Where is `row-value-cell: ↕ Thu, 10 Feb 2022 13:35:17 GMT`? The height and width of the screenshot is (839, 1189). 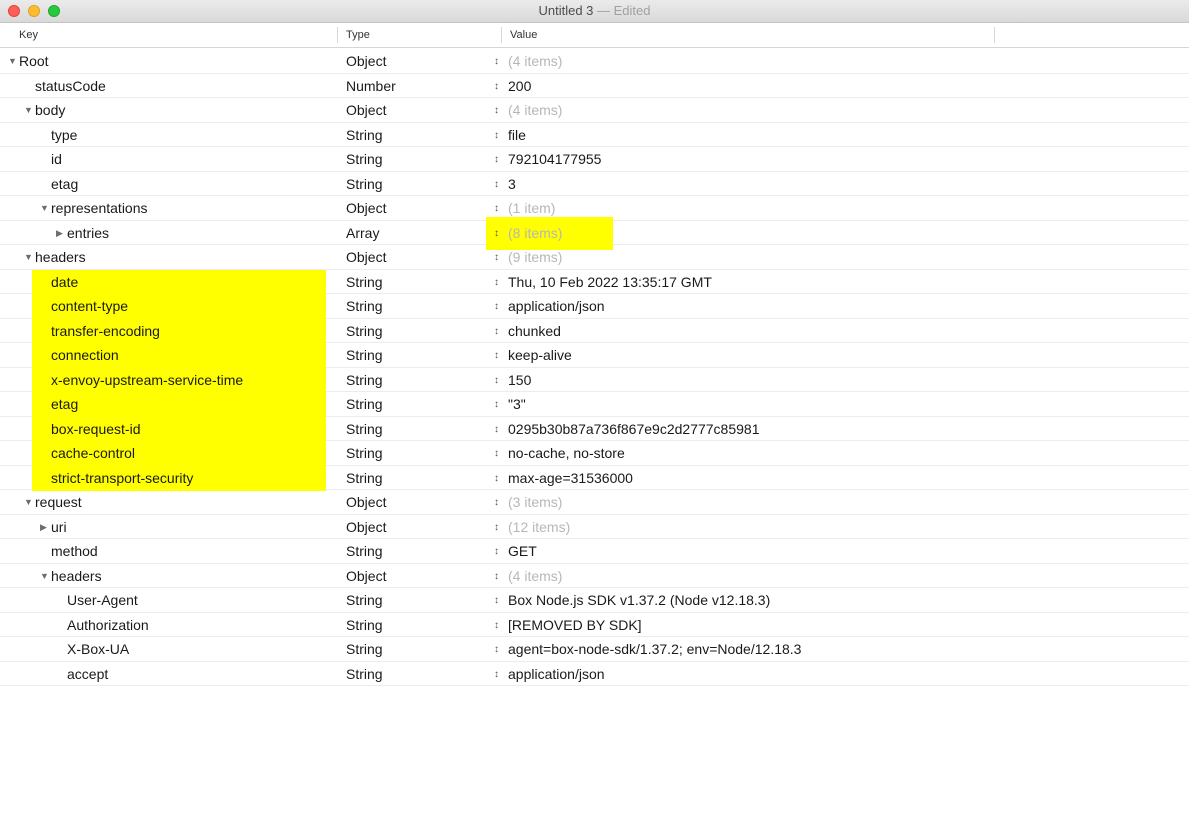 row-value-cell: ↕ Thu, 10 Feb 2022 13:35:17 GMT is located at coordinates (603, 282).